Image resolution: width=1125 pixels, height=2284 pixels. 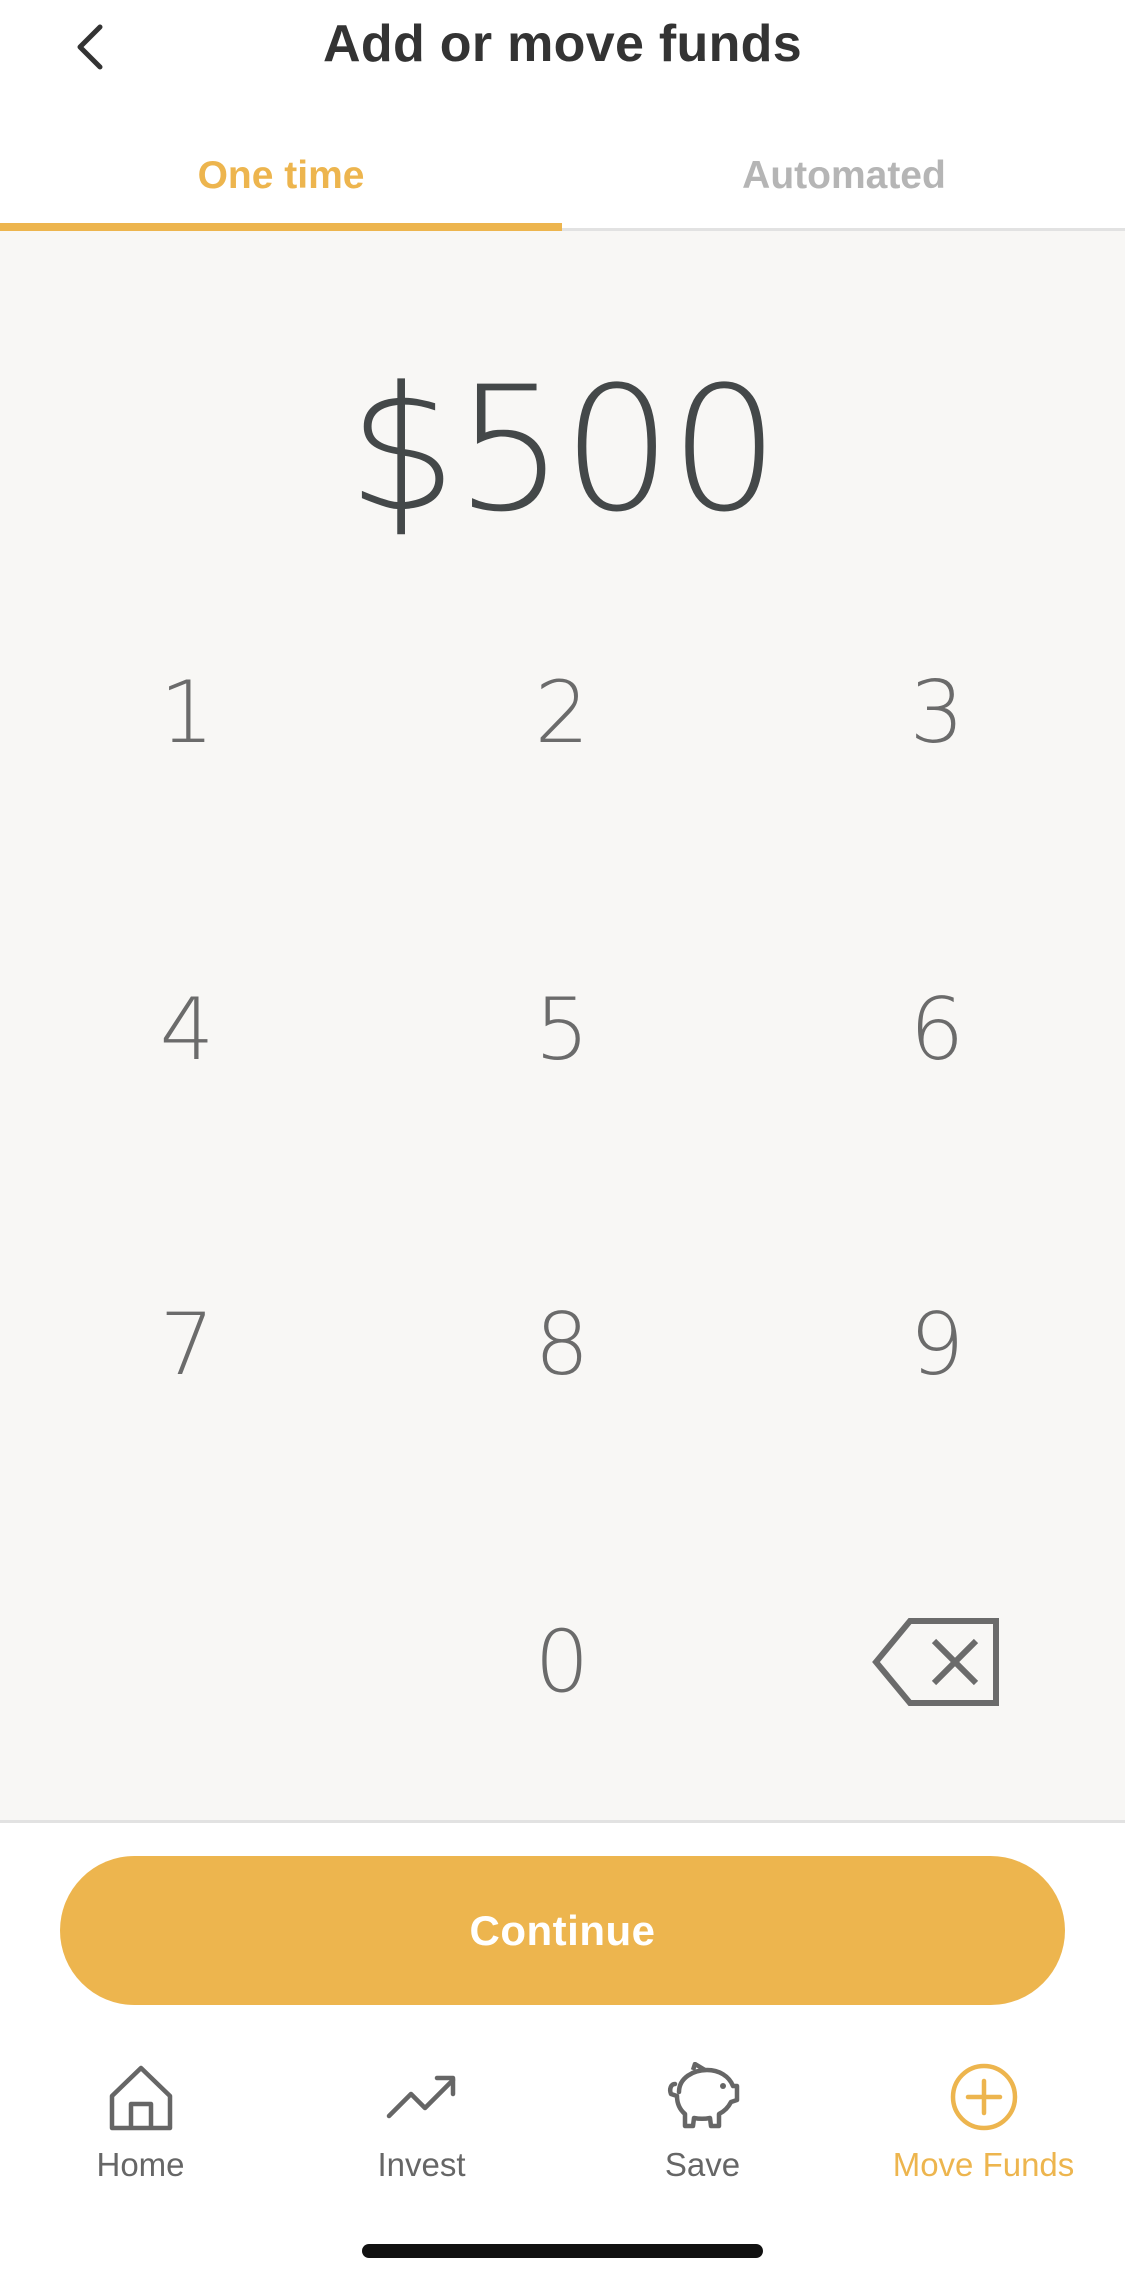 What do you see at coordinates (422, 2097) in the screenshot?
I see `trend-up-icon` at bounding box center [422, 2097].